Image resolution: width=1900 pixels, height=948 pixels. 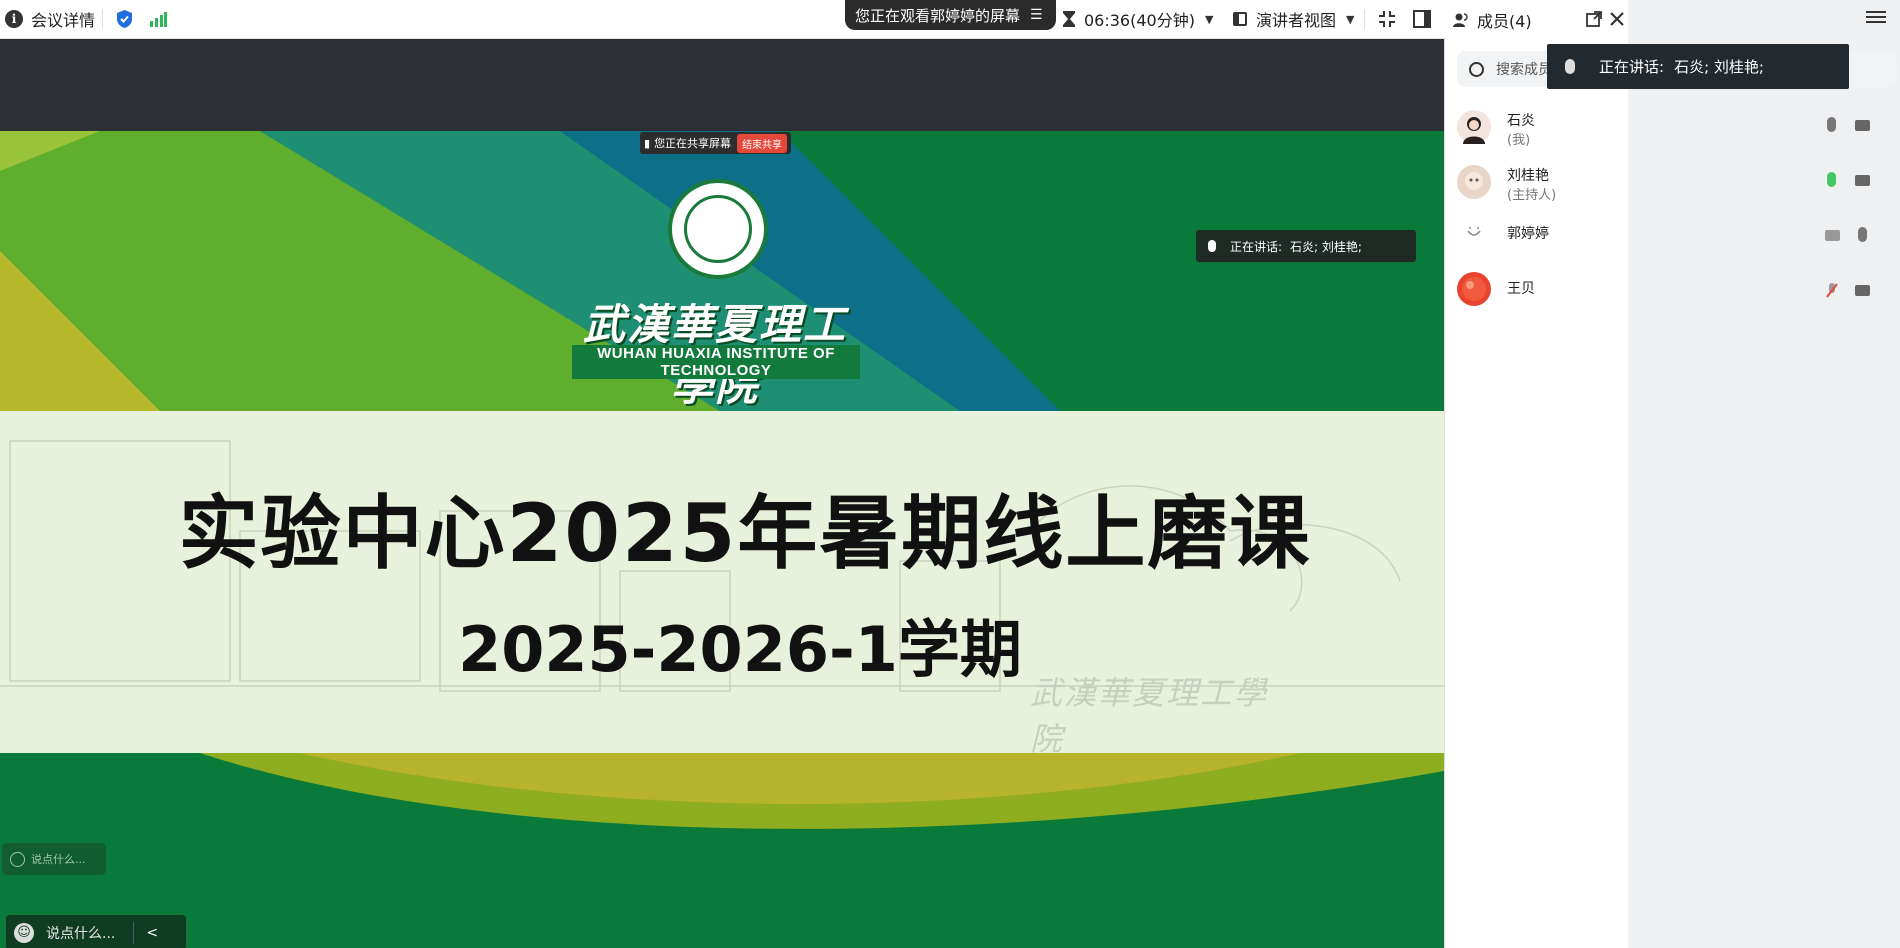 I want to click on close-icon, so click(x=1617, y=19).